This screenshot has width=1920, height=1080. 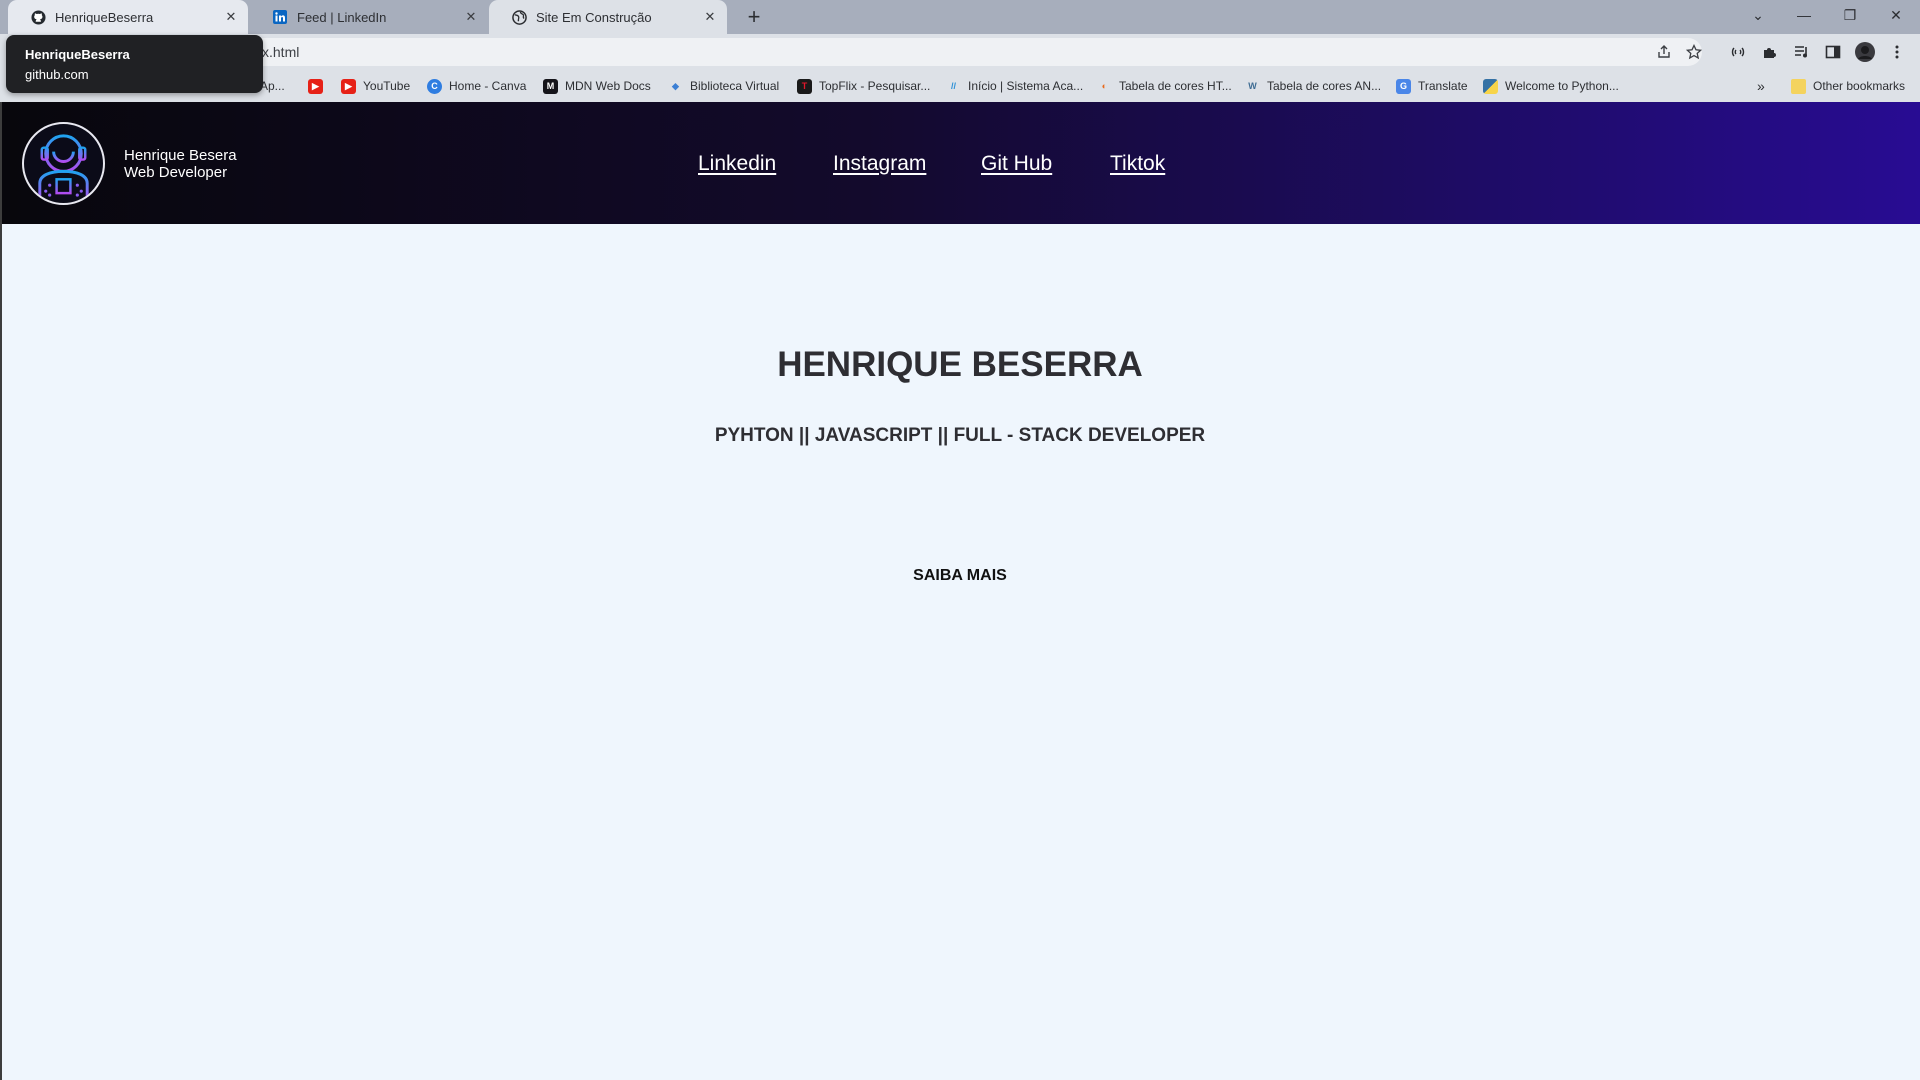 What do you see at coordinates (754, 17) in the screenshot?
I see `new-tab-button: +` at bounding box center [754, 17].